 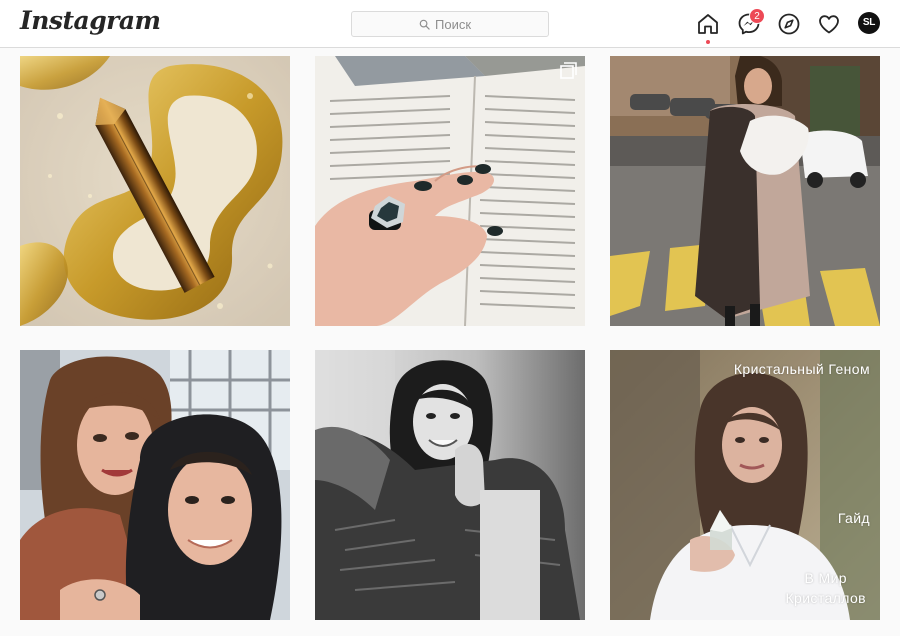 I want to click on post-overlay-caption-line: В Мир, so click(x=825, y=578).